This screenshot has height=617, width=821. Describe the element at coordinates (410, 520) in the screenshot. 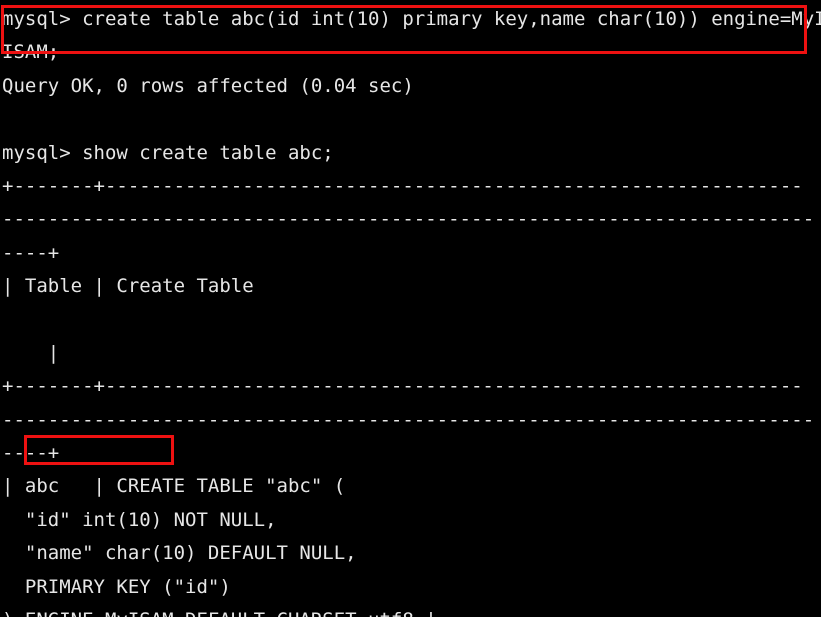

I see `terminal-line-ddl-column-id: "id" int(10) NOT NULL,` at that location.